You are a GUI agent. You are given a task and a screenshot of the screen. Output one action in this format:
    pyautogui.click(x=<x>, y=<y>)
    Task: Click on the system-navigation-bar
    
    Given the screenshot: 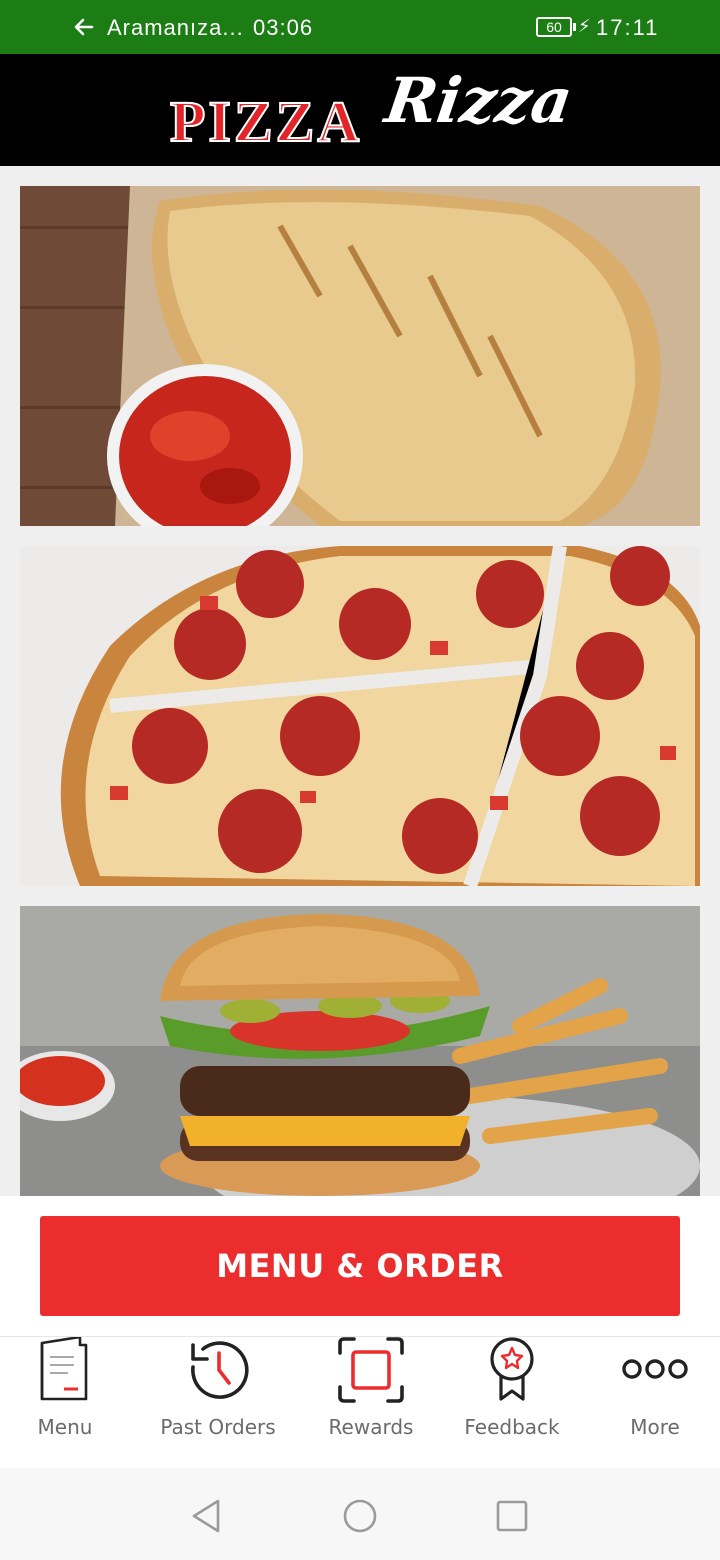 What is the action you would take?
    pyautogui.click(x=360, y=1514)
    